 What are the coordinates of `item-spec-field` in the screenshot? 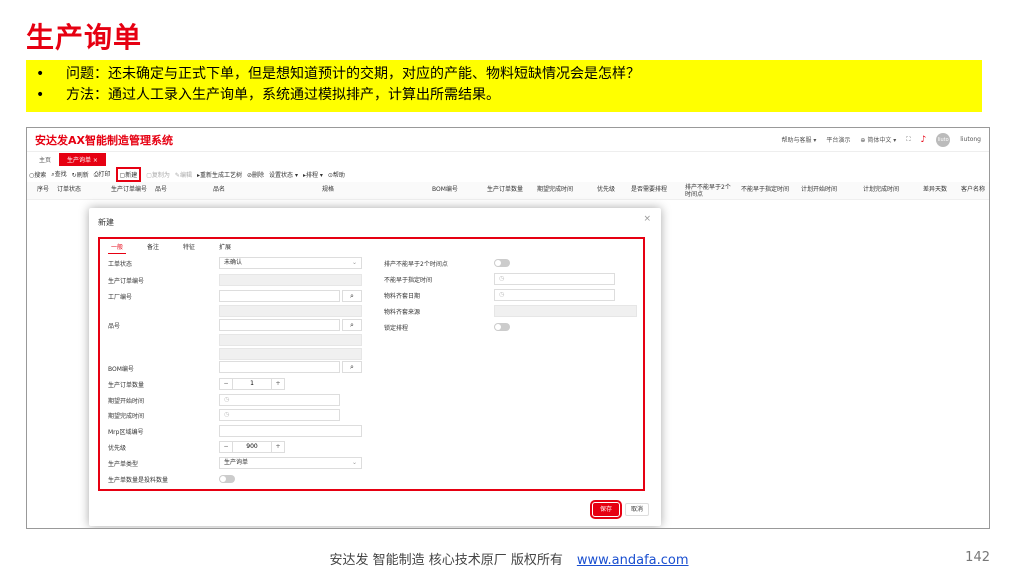 It's located at (290, 354).